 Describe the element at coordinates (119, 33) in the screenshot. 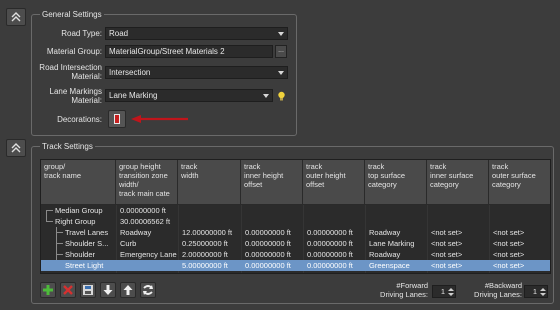

I see `road-type-value: Road` at that location.